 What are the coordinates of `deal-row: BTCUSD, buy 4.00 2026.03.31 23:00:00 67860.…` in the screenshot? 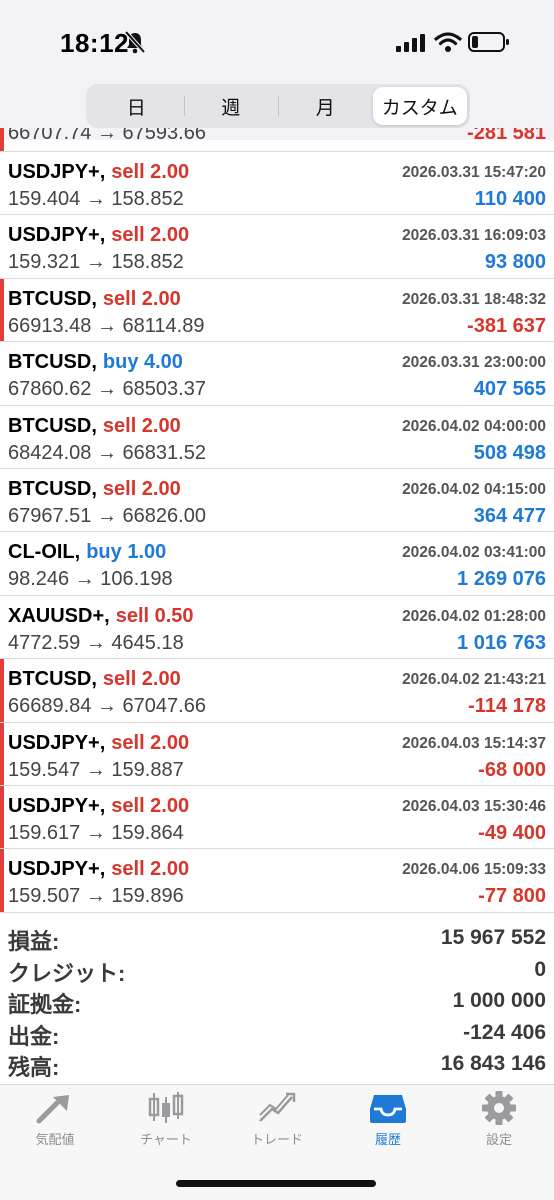 It's located at (277, 374).